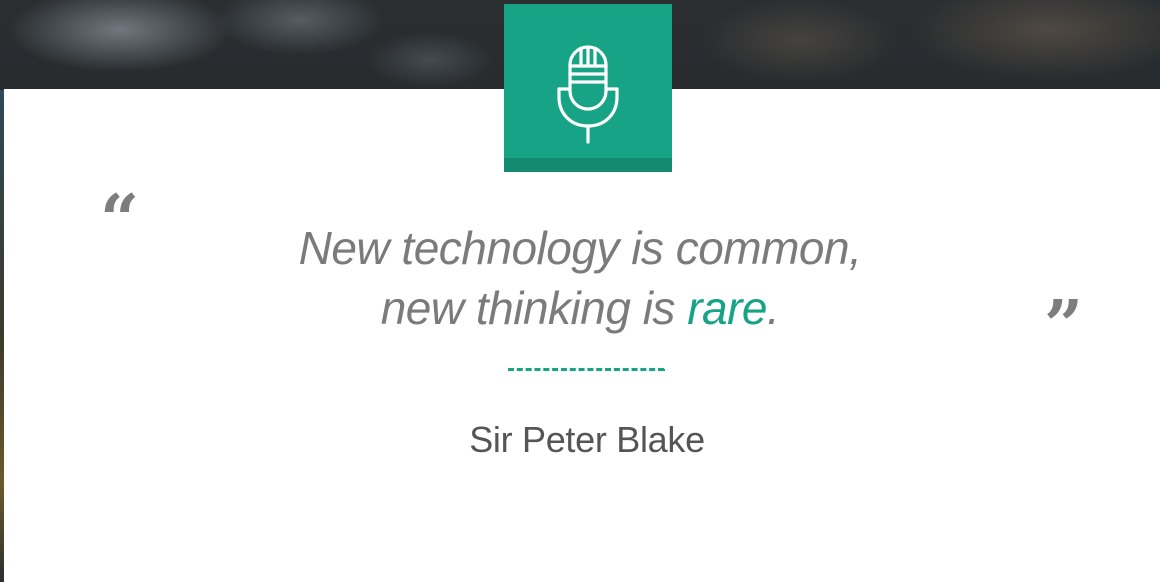 The height and width of the screenshot is (582, 1160). What do you see at coordinates (1064, 326) in the screenshot?
I see `close-quote-mark: ”` at bounding box center [1064, 326].